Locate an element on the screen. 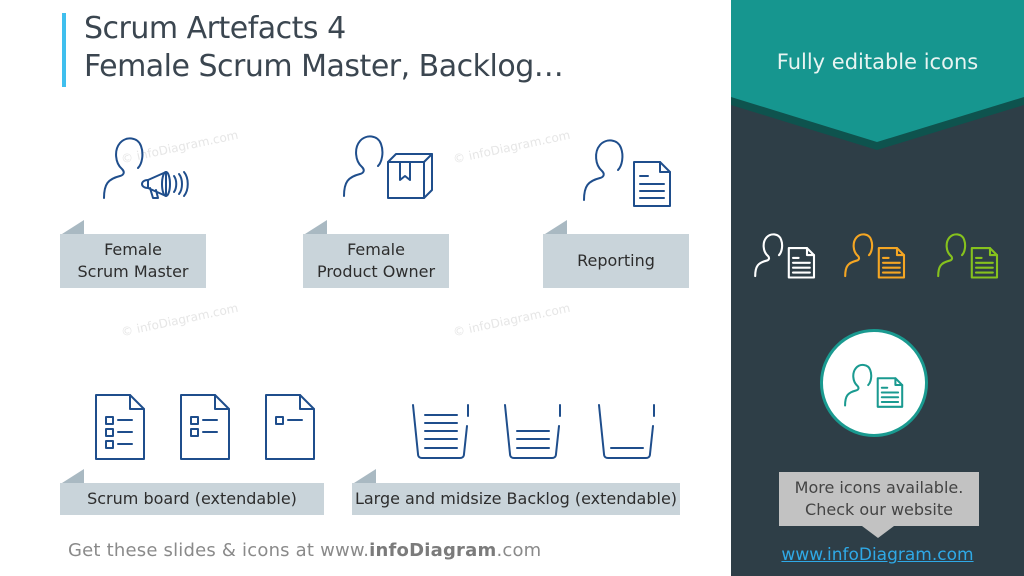 The width and height of the screenshot is (1024, 576). female-document-icon-green is located at coordinates (968, 256).